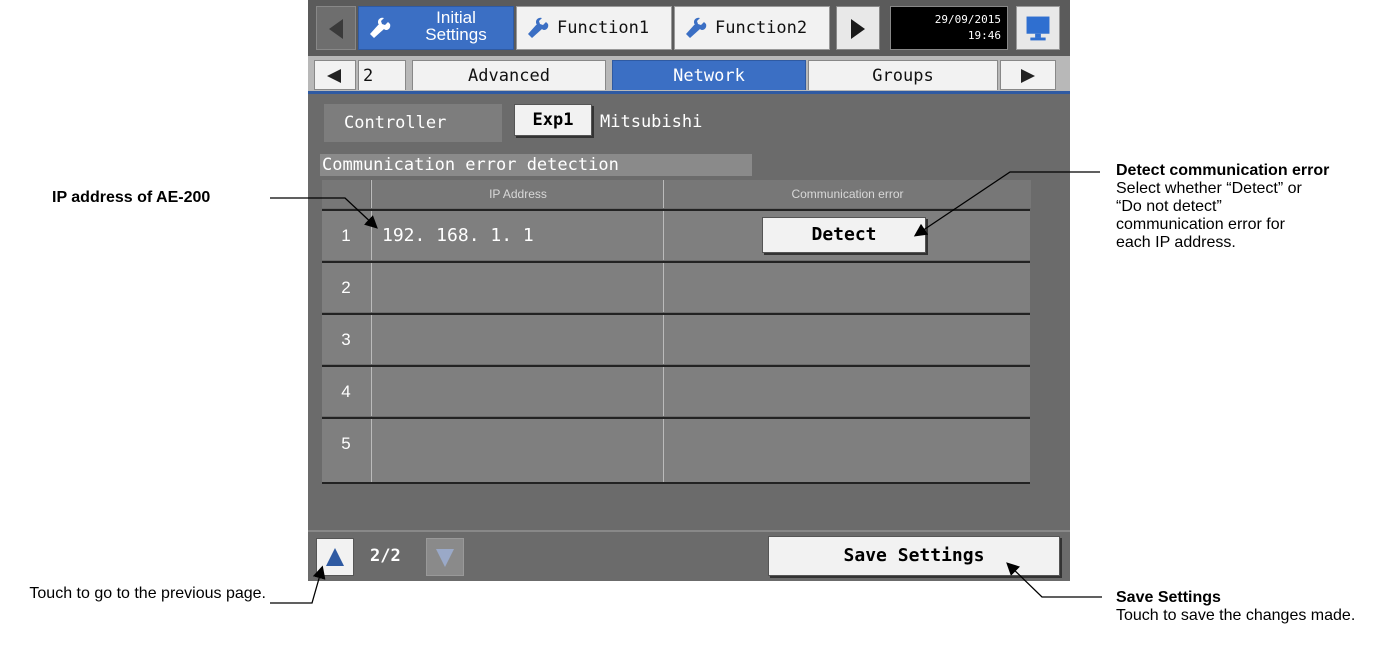 This screenshot has height=652, width=1386. I want to click on tab-function1: Function1, so click(594, 28).